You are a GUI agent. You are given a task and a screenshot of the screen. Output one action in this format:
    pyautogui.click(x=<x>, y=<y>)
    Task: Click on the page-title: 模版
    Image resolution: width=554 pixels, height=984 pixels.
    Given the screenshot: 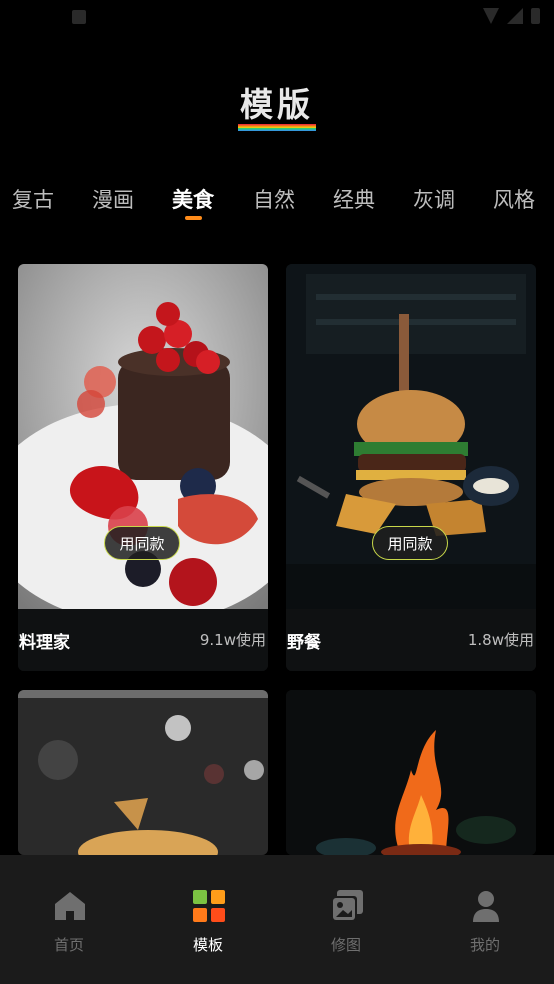 What is the action you would take?
    pyautogui.click(x=277, y=104)
    